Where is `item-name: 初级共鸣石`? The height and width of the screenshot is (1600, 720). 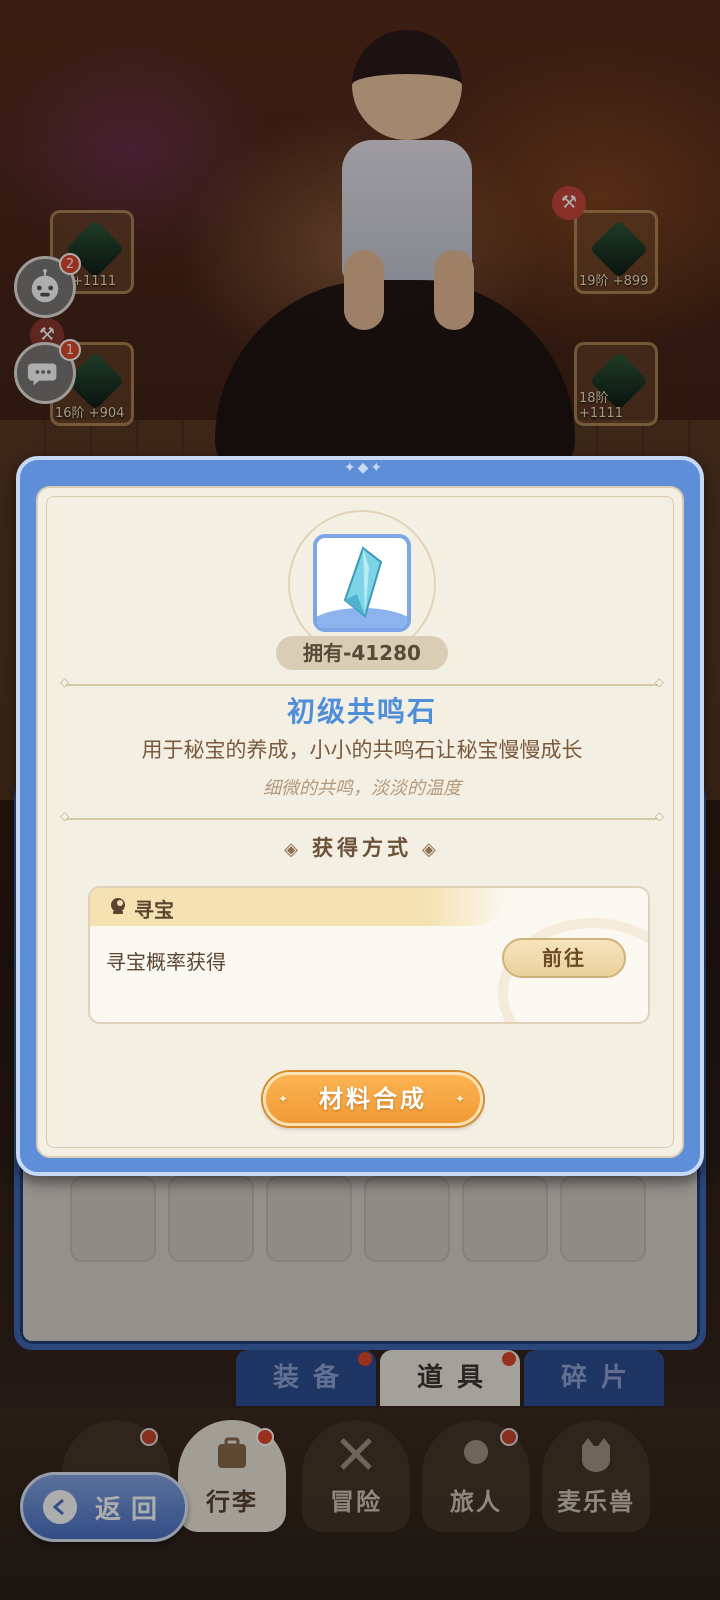 item-name: 初级共鸣石 is located at coordinates (361, 711).